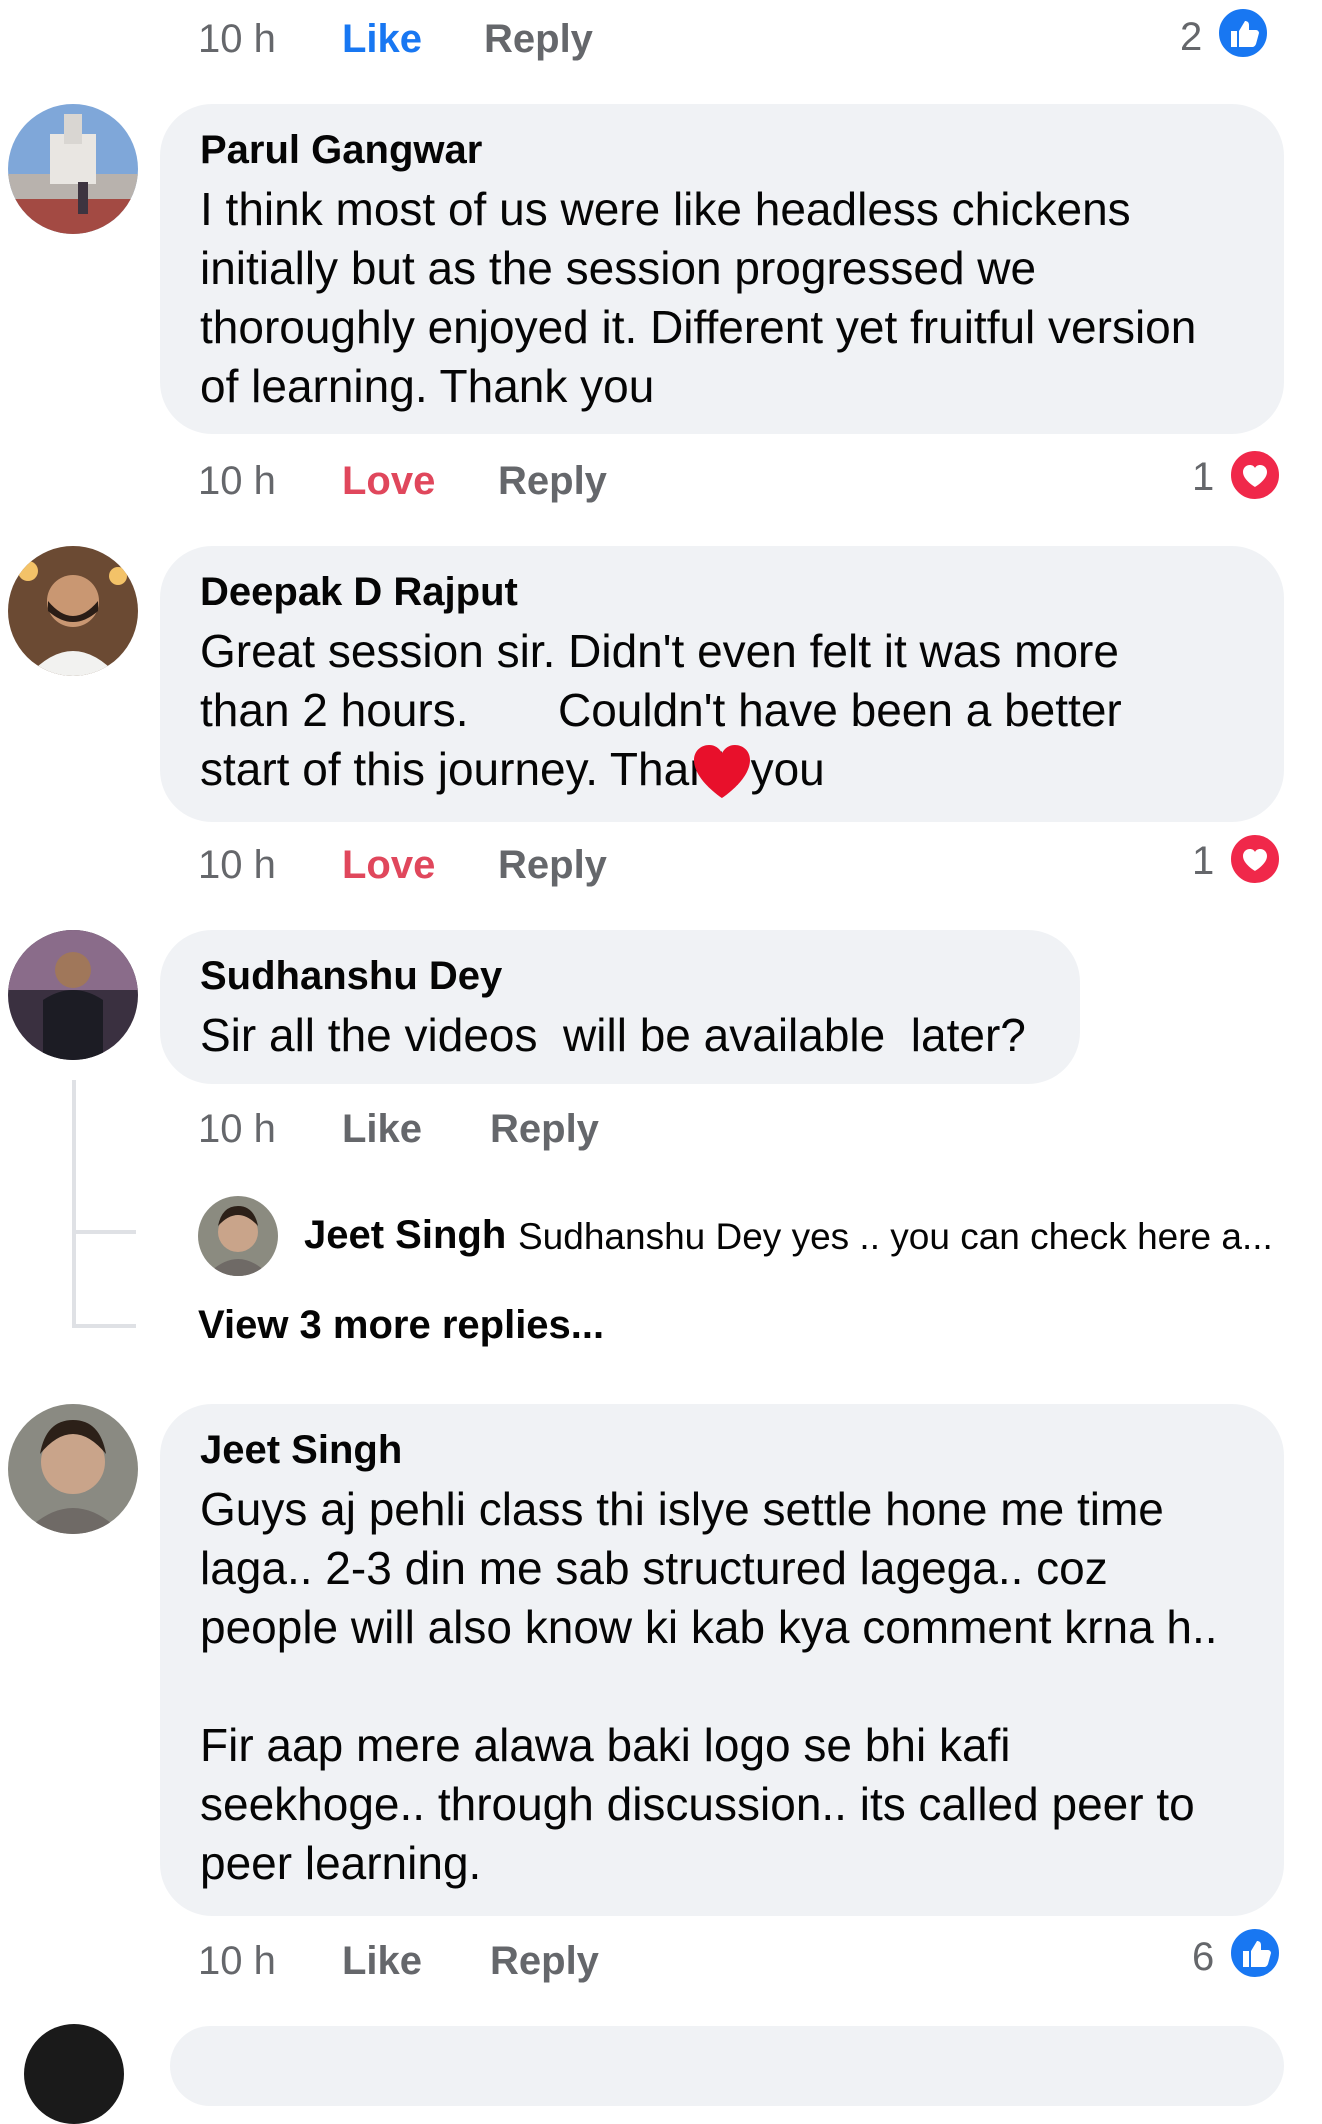  Describe the element at coordinates (74, 1204) in the screenshot. I see `thread-line` at that location.